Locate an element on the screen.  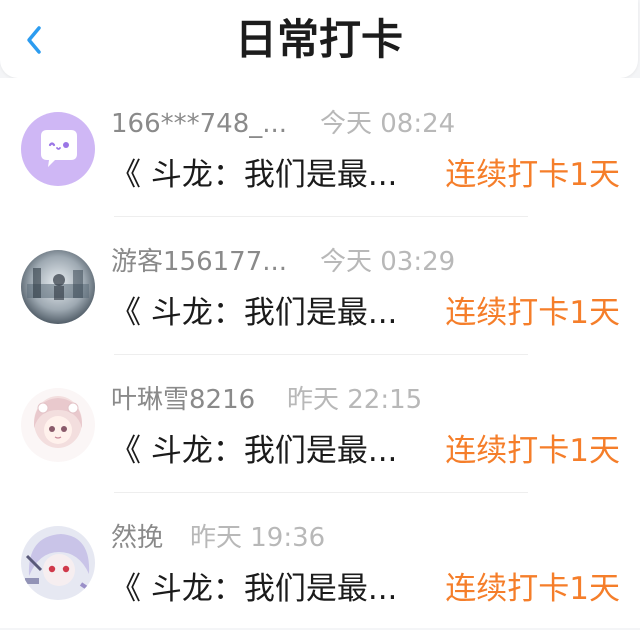
anime-character-image is located at coordinates (60, 564).